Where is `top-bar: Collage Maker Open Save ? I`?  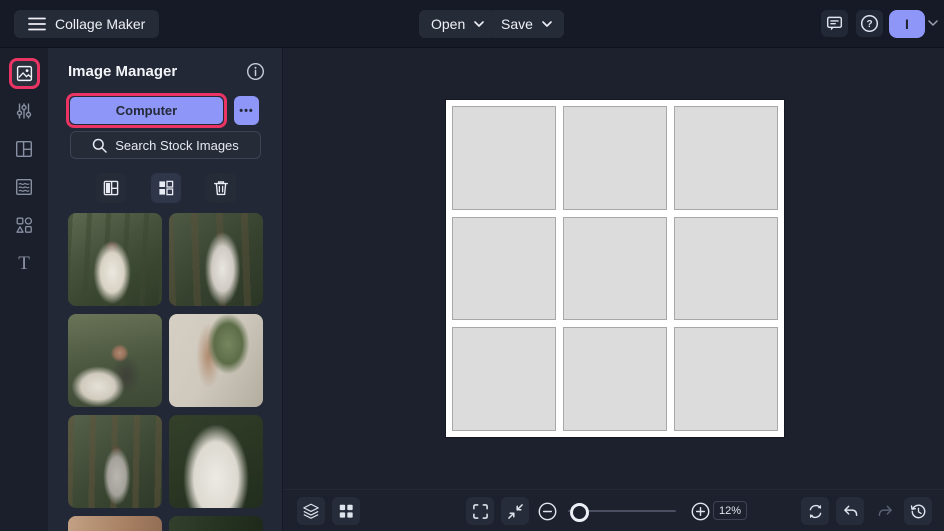 top-bar: Collage Maker Open Save ? I is located at coordinates (472, 24).